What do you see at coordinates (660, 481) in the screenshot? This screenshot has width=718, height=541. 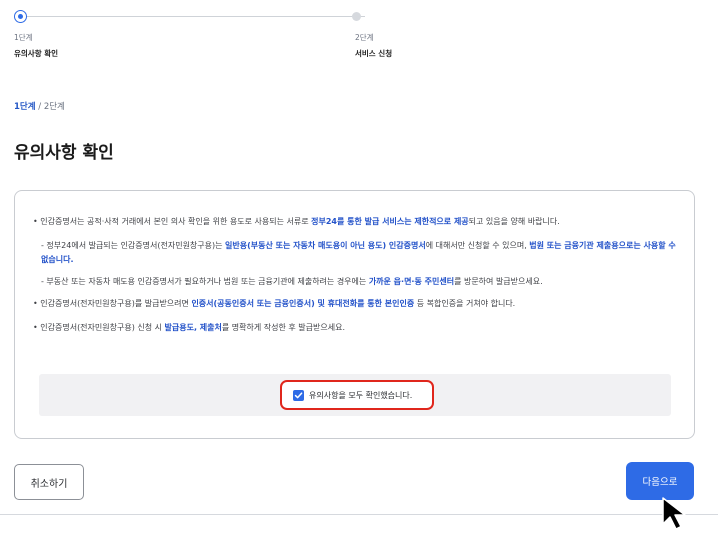 I see `next-button: 다음으로` at bounding box center [660, 481].